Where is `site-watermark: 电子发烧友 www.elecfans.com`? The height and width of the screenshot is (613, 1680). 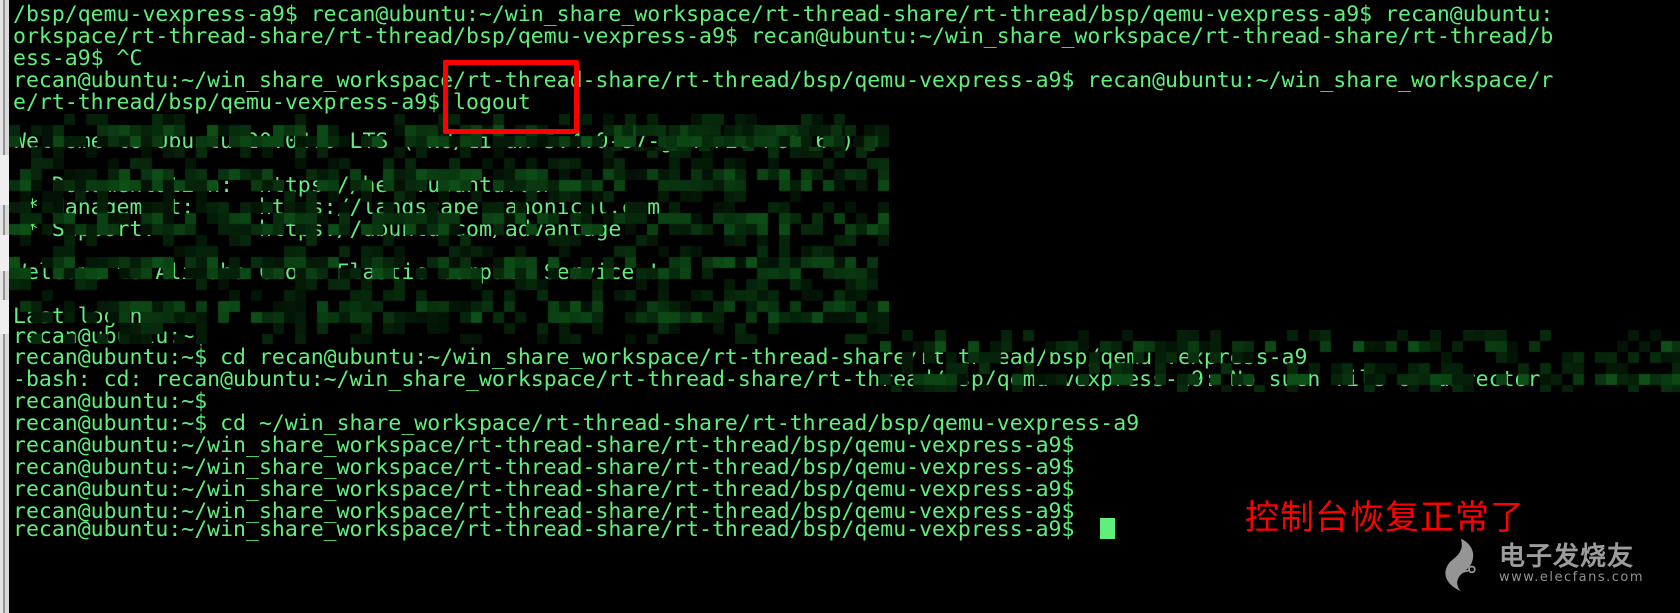 site-watermark: 电子发烧友 www.elecfans.com is located at coordinates (1538, 564).